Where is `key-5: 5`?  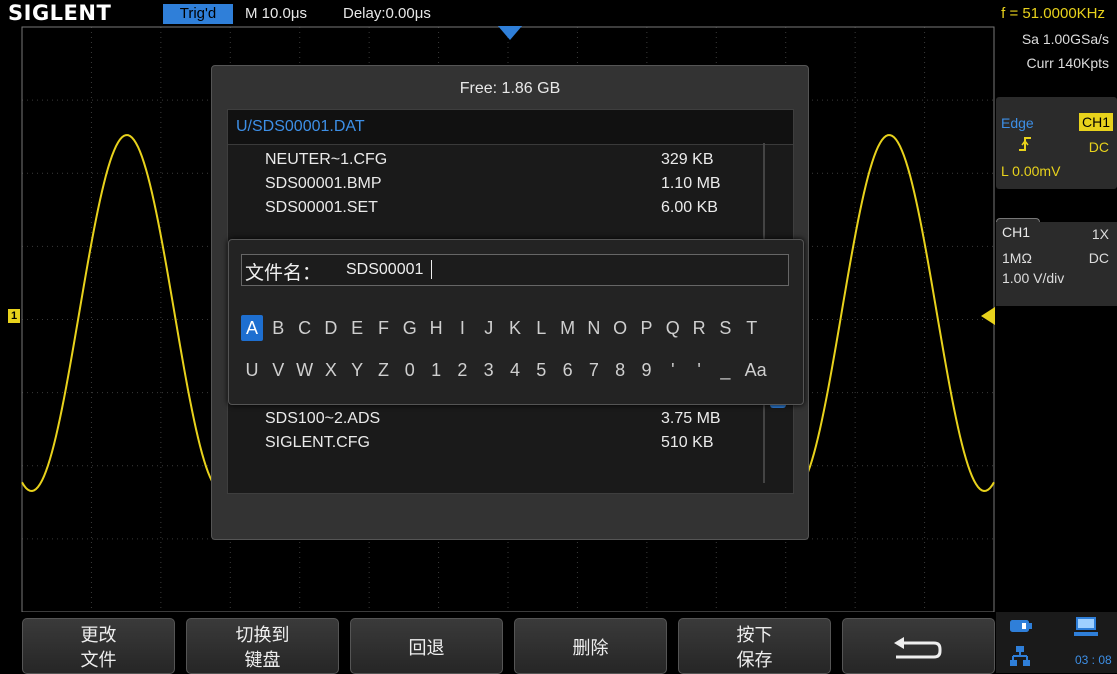 key-5: 5 is located at coordinates (541, 370).